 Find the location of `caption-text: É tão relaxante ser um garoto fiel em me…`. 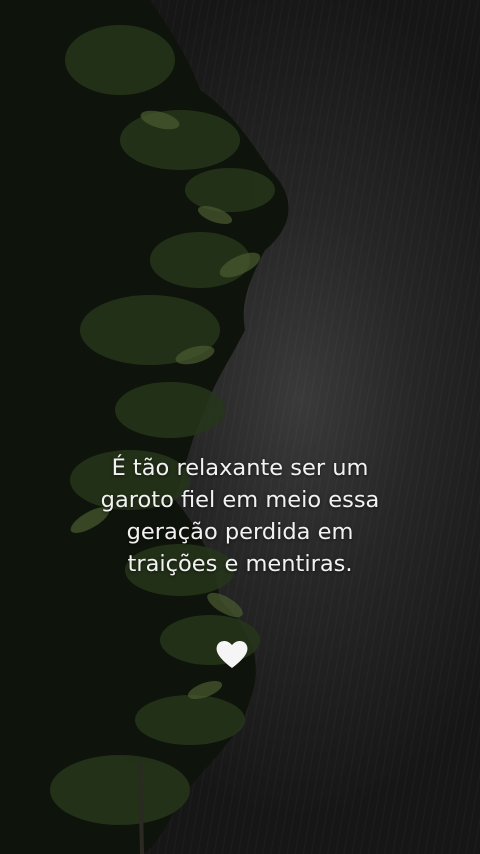

caption-text: É tão relaxante ser um garoto fiel em me… is located at coordinates (240, 516).